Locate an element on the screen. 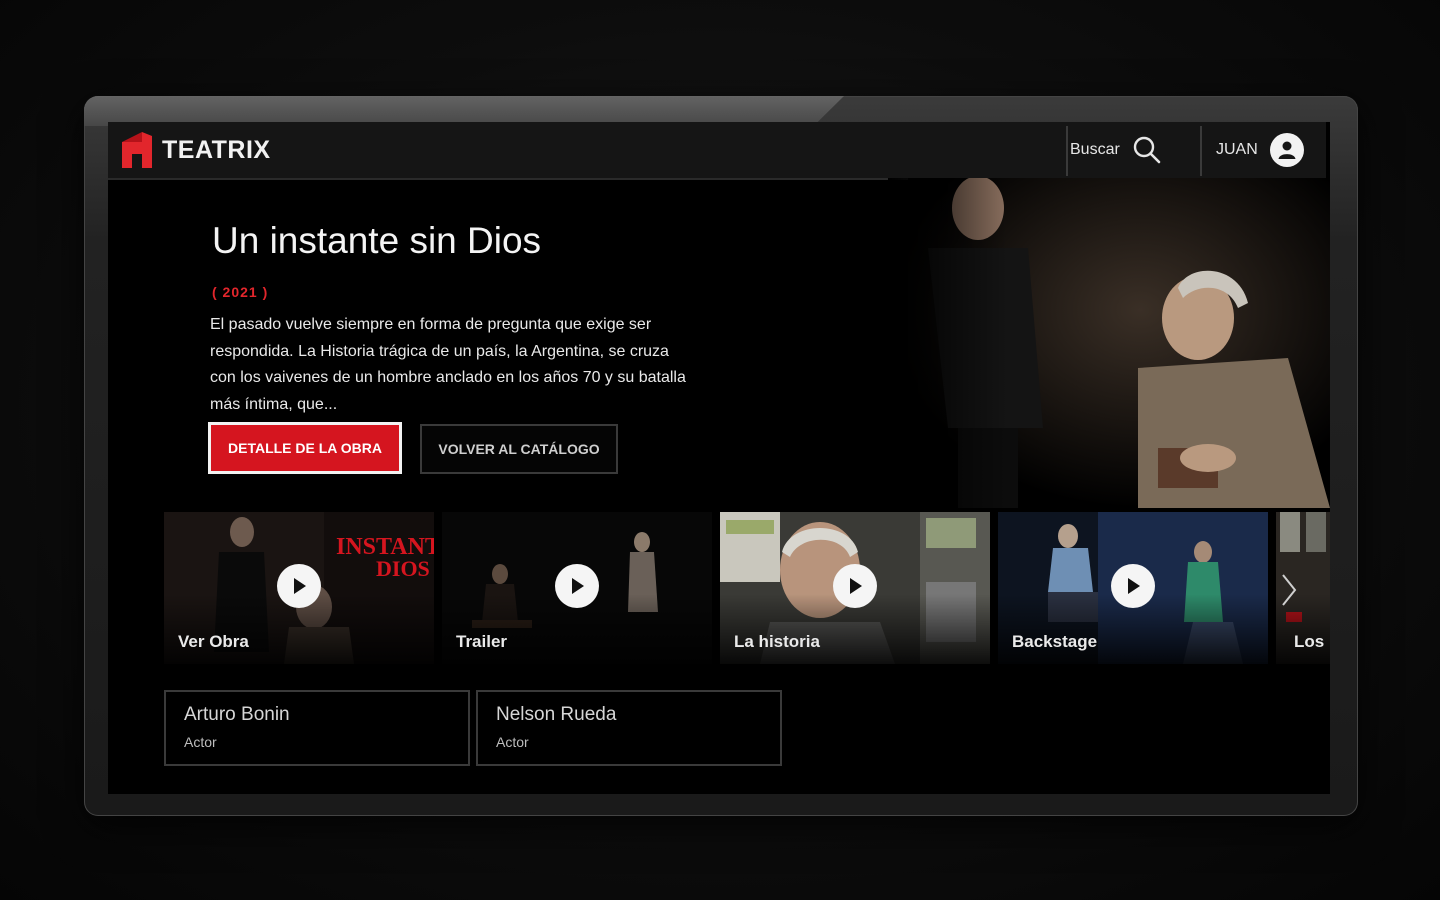 The image size is (1440, 900). media-card-trailer: Trailer is located at coordinates (577, 588).